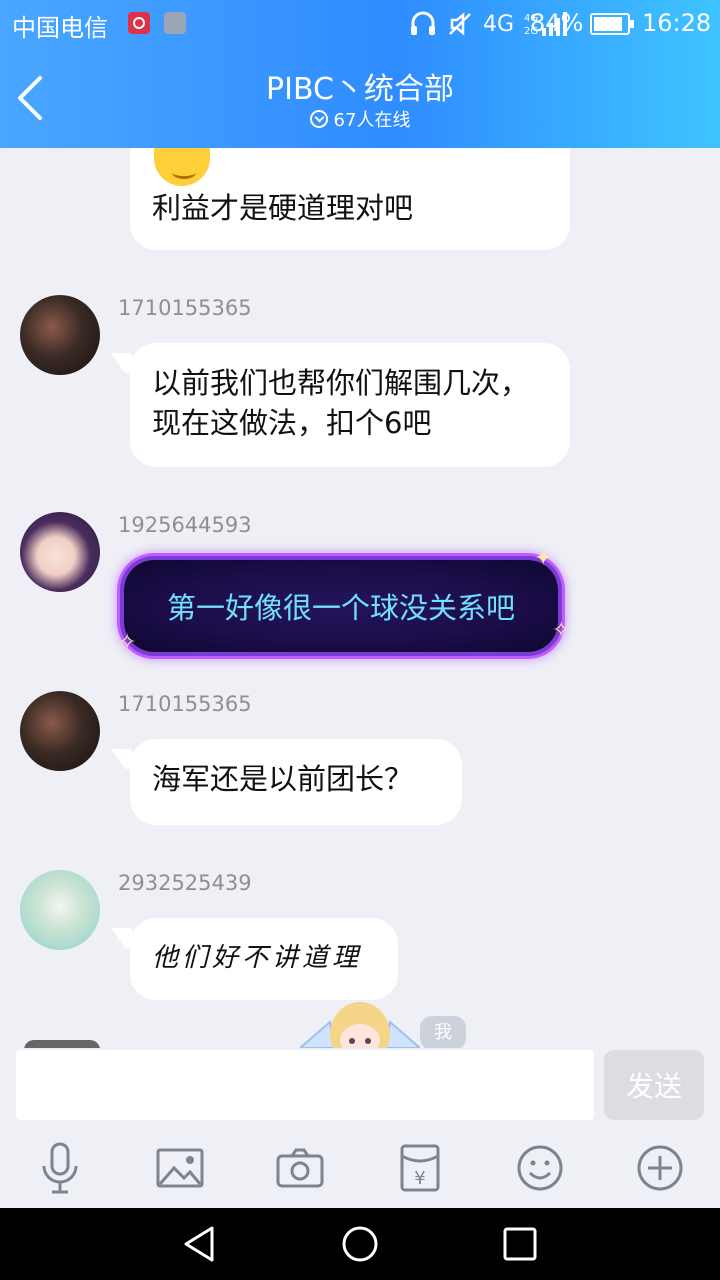  I want to click on chevron-down-circle-icon, so click(318, 119).